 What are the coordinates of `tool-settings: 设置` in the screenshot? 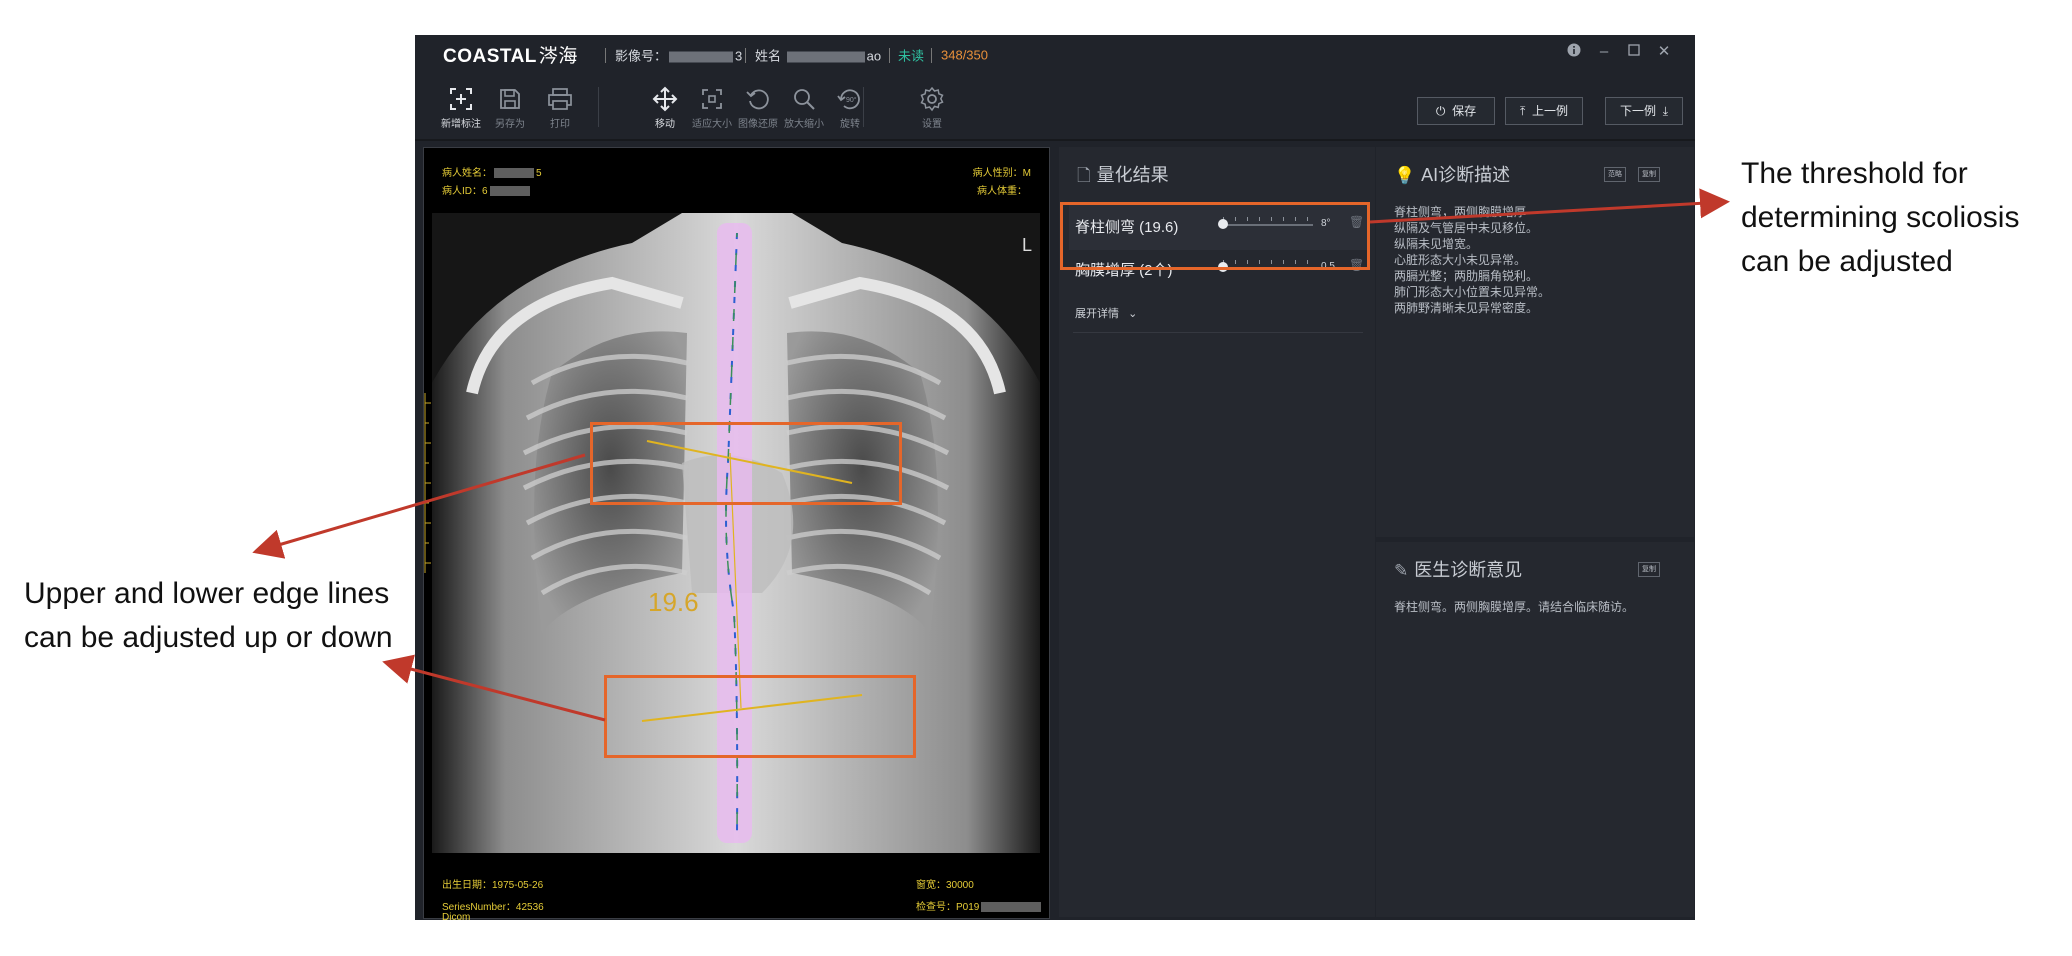 It's located at (932, 106).